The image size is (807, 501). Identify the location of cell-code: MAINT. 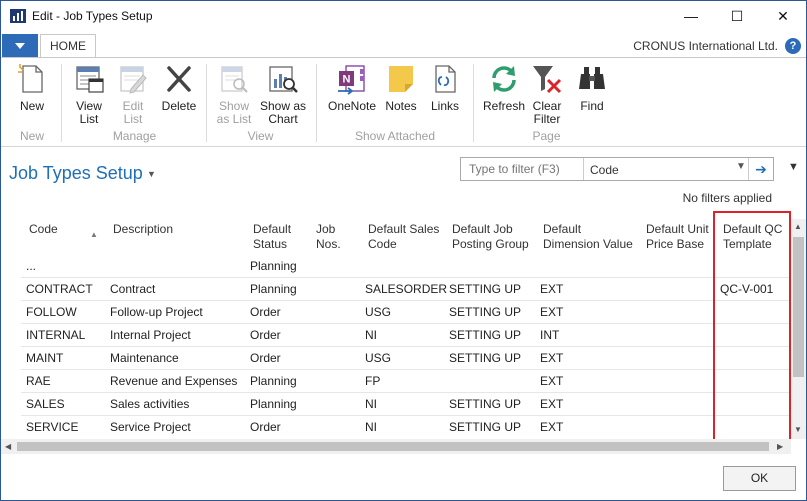
(44, 358).